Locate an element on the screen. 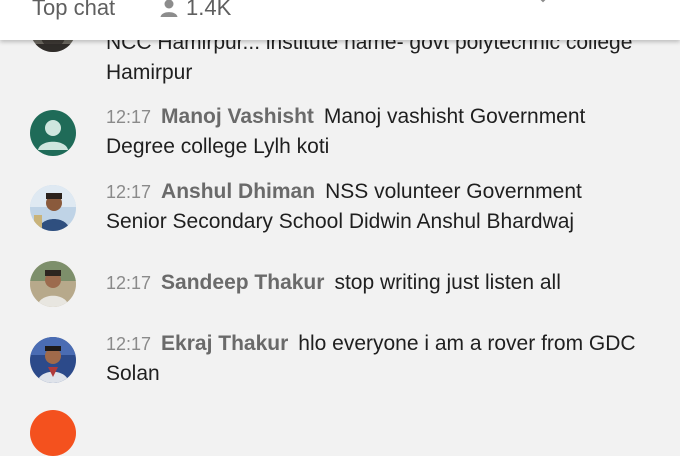  message-author: Ekraj Thakur is located at coordinates (224, 343).